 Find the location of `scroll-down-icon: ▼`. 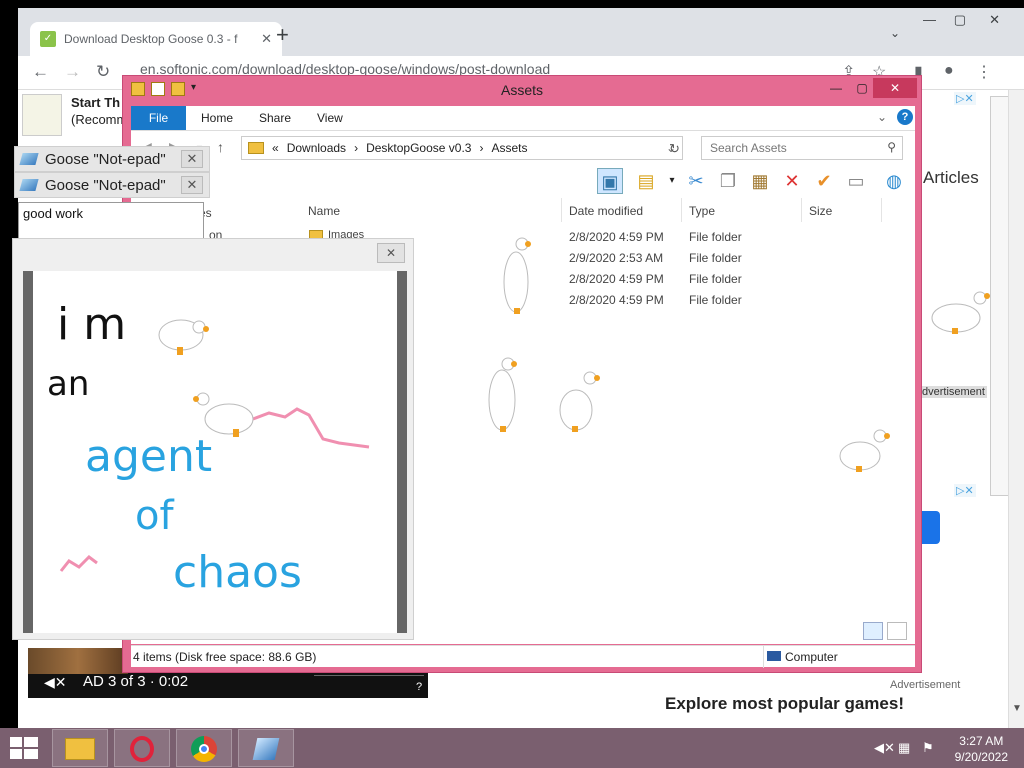

scroll-down-icon: ▼ is located at coordinates (1017, 708).